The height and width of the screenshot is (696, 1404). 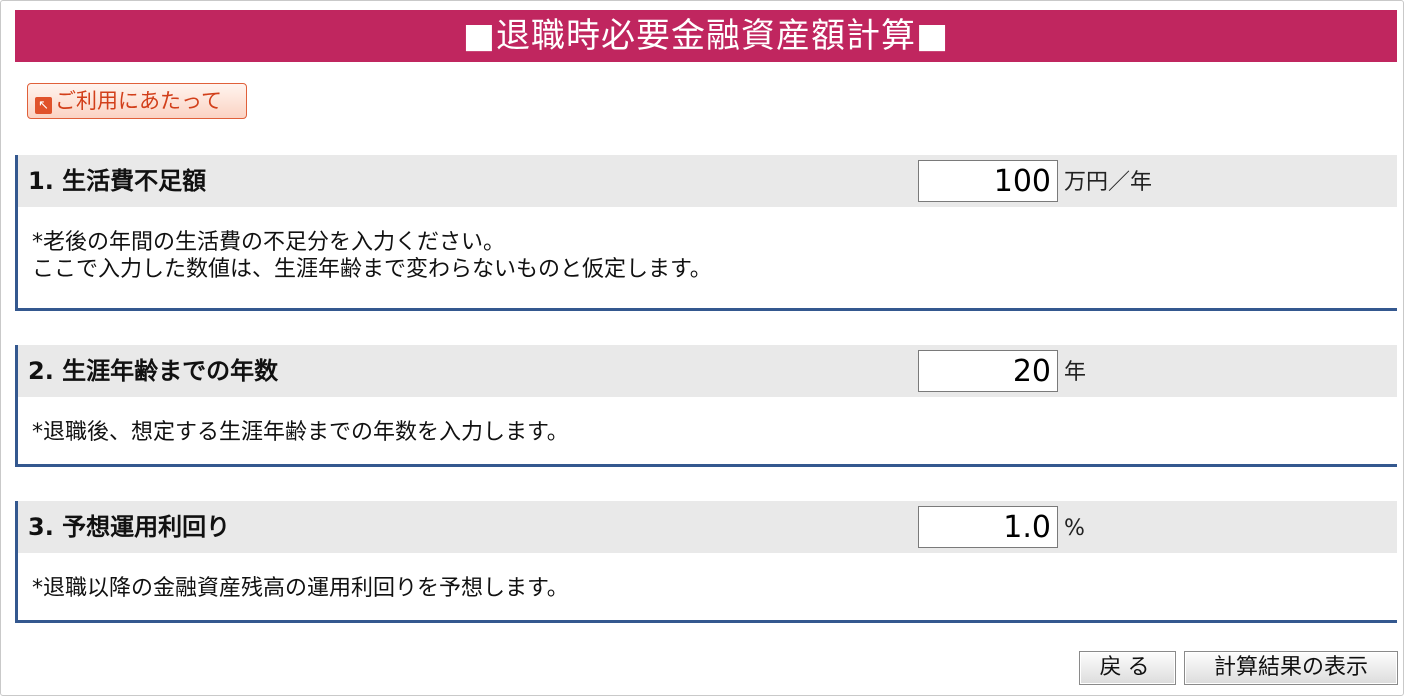 What do you see at coordinates (988, 527) in the screenshot?
I see `expected-yield-input` at bounding box center [988, 527].